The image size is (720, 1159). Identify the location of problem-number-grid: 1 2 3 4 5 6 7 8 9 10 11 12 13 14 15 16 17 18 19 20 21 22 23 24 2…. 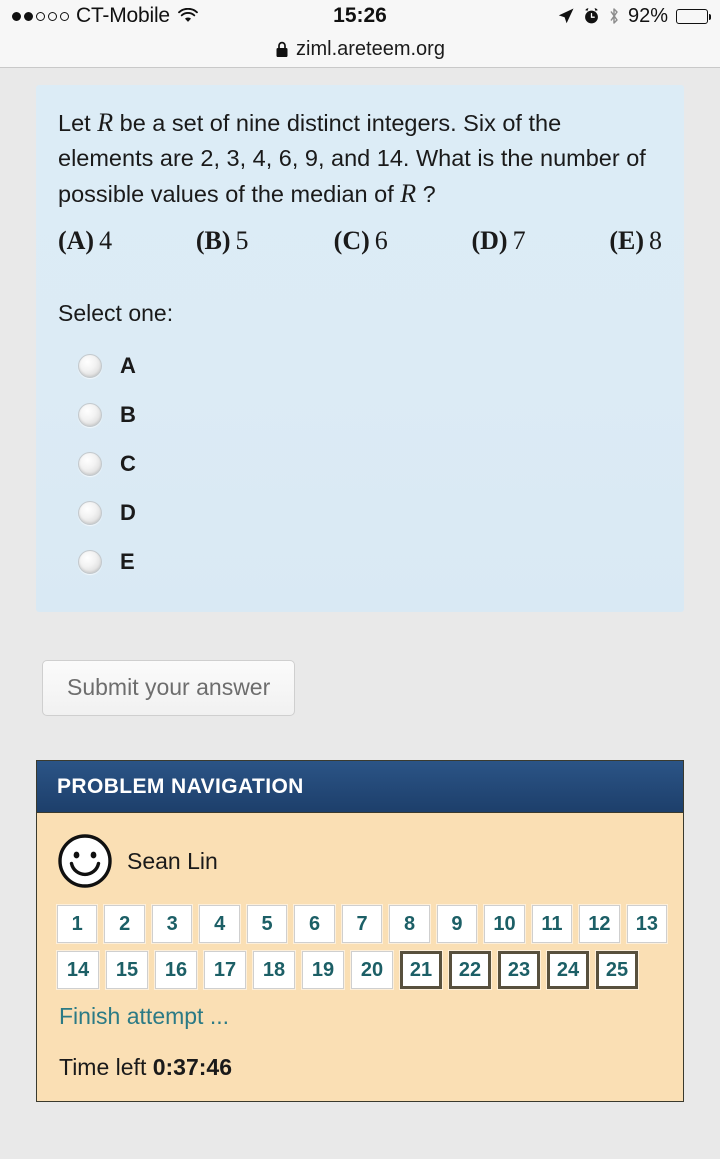
(360, 947).